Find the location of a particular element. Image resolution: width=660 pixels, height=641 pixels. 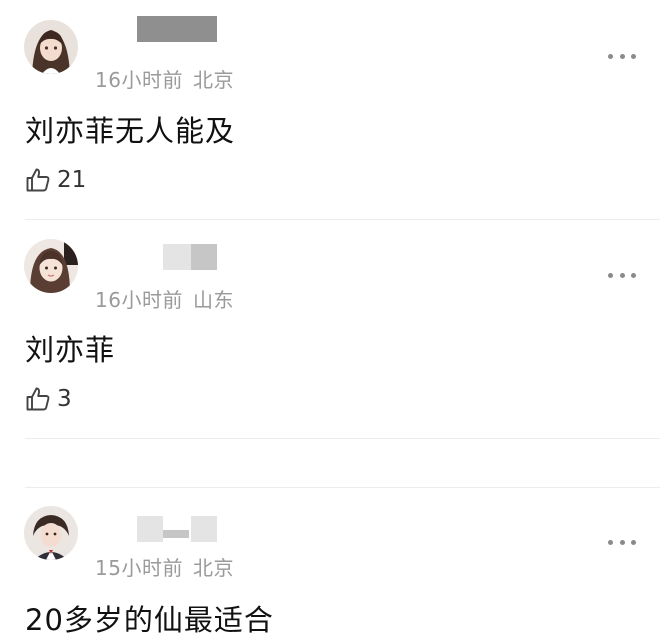

comment-meta: 16小时前 北京 is located at coordinates (164, 78).